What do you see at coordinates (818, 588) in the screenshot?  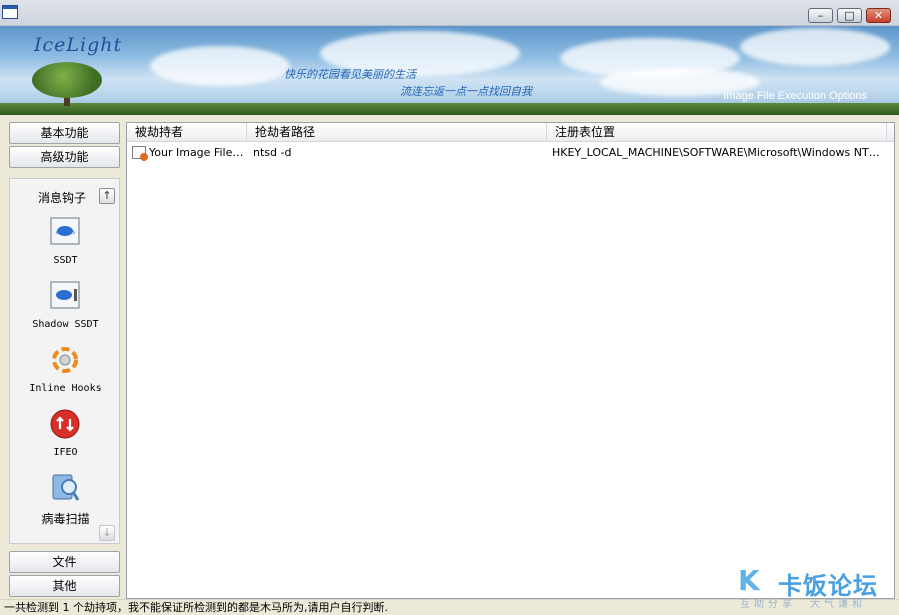 I see `forum-watermark: K 卡饭论坛 互助分享 大气谦和` at bounding box center [818, 588].